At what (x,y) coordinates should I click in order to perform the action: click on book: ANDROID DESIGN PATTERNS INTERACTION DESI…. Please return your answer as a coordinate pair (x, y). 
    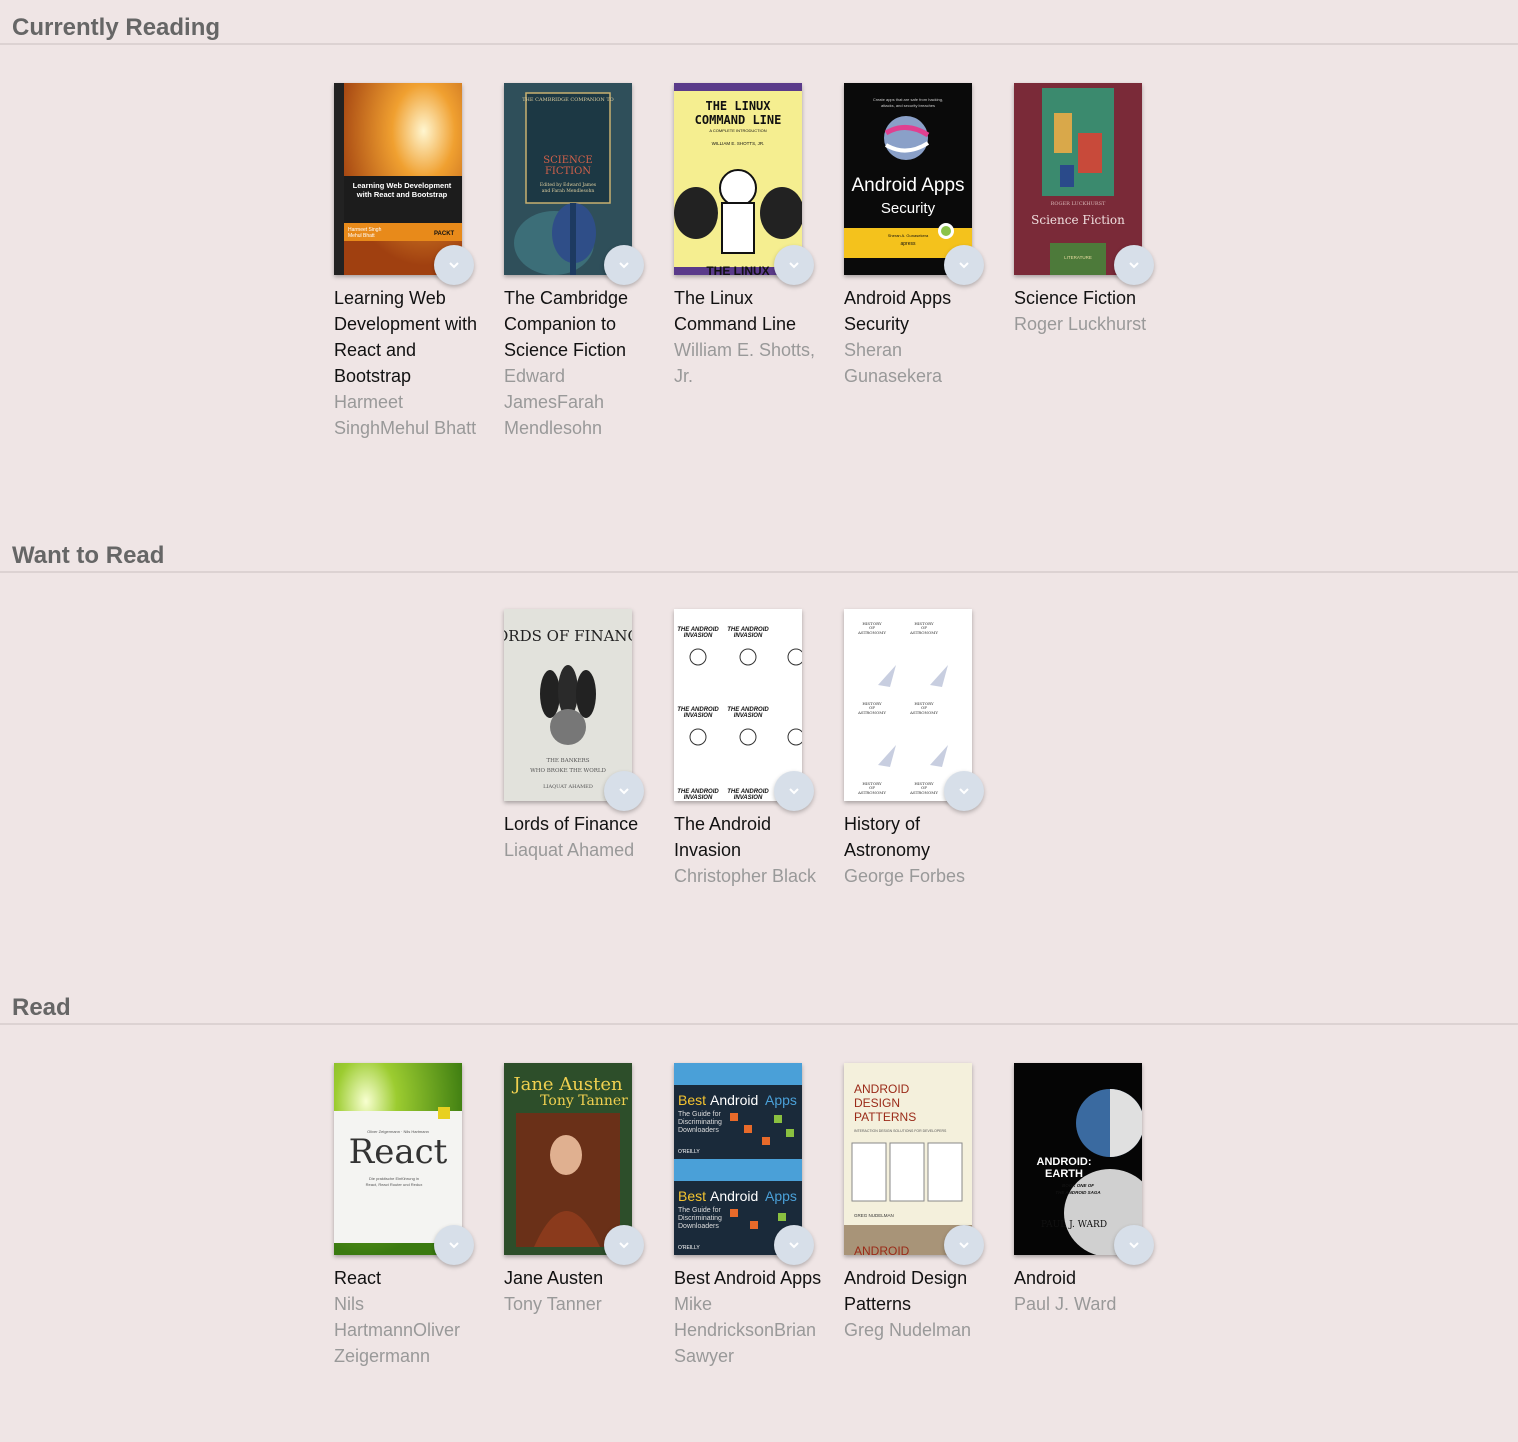
    Looking at the image, I should click on (929, 1216).